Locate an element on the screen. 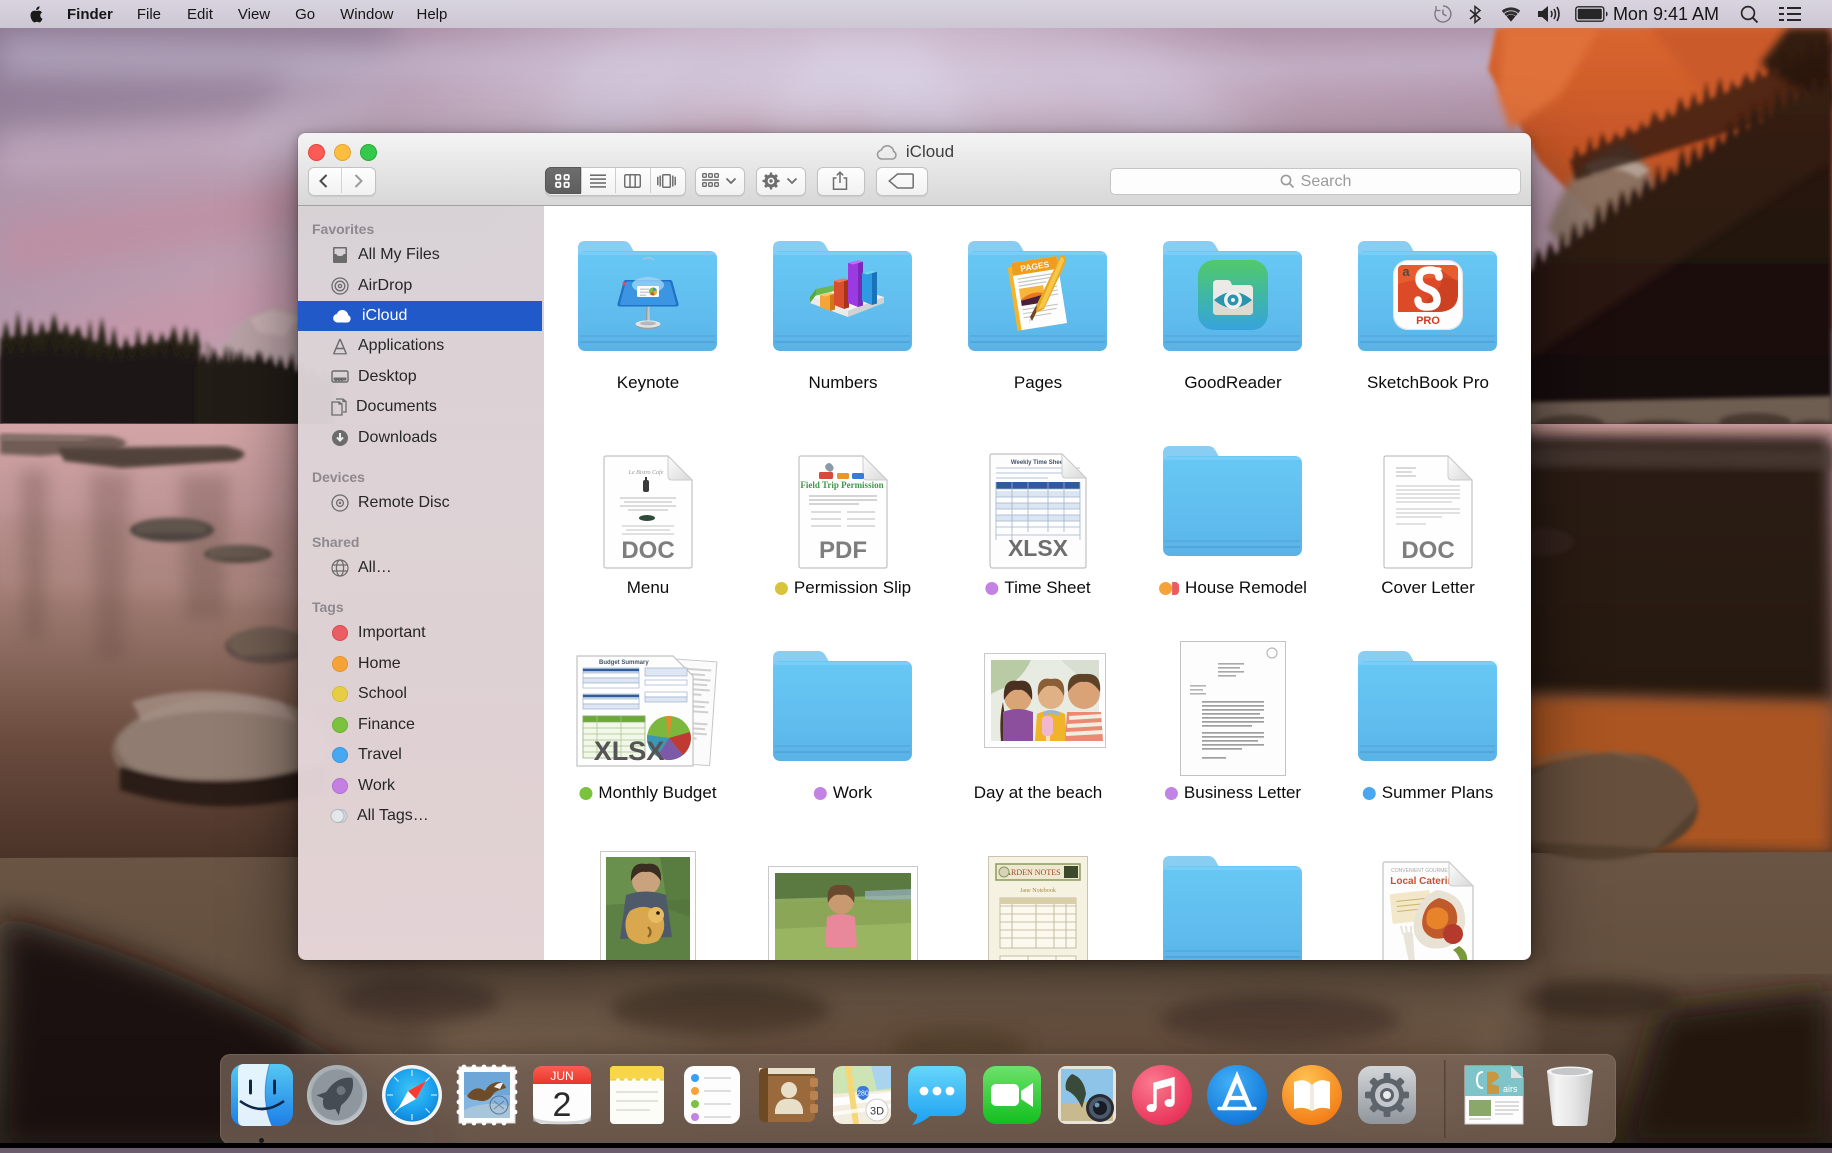  svg-text: 3D is located at coordinates (877, 1112).